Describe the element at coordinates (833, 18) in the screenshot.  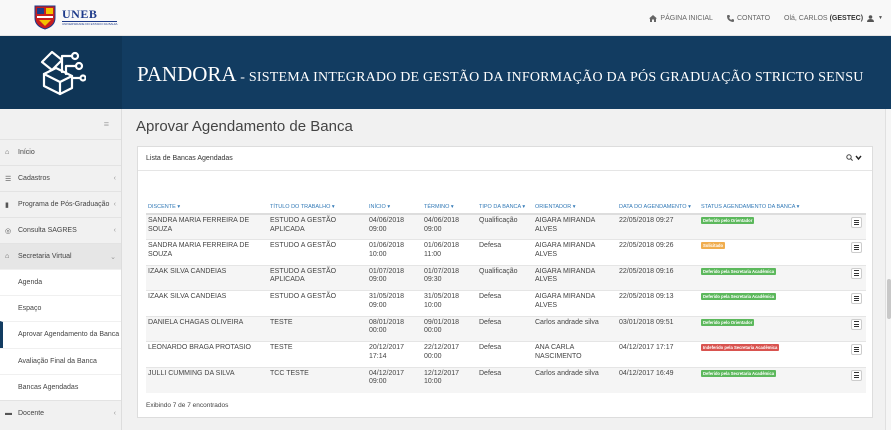
I see `user-menu: Olá, CARLOS (GESTEC) ▼` at that location.